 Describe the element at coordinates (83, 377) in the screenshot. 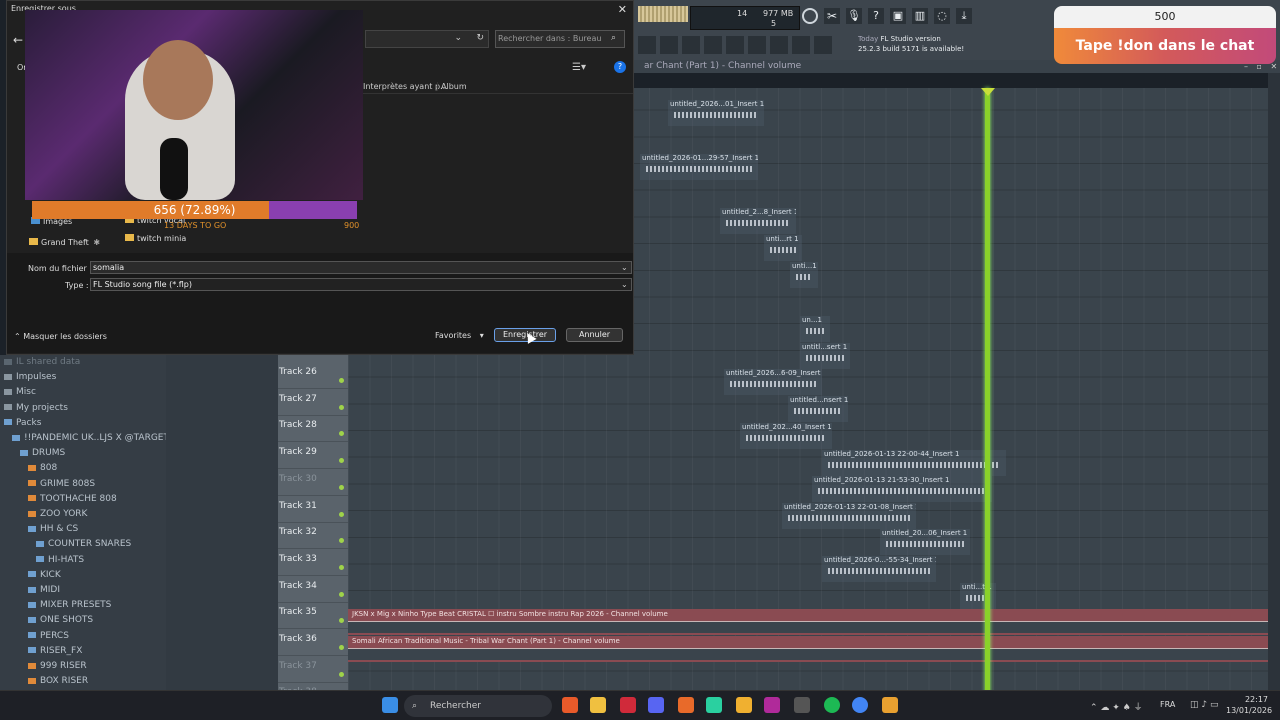

I see `browser-item: Impulses` at that location.